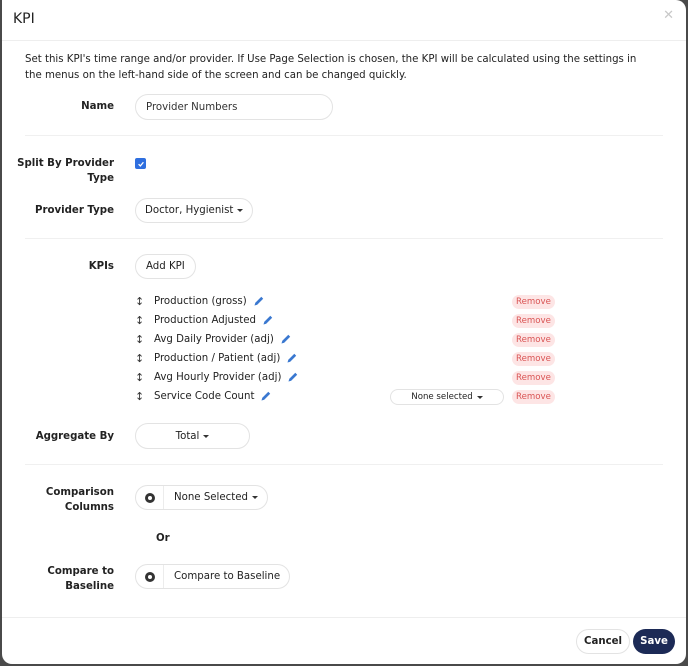 The height and width of the screenshot is (666, 688). Describe the element at coordinates (189, 210) in the screenshot. I see `provider-type-value: Doctor, Hygienist` at that location.